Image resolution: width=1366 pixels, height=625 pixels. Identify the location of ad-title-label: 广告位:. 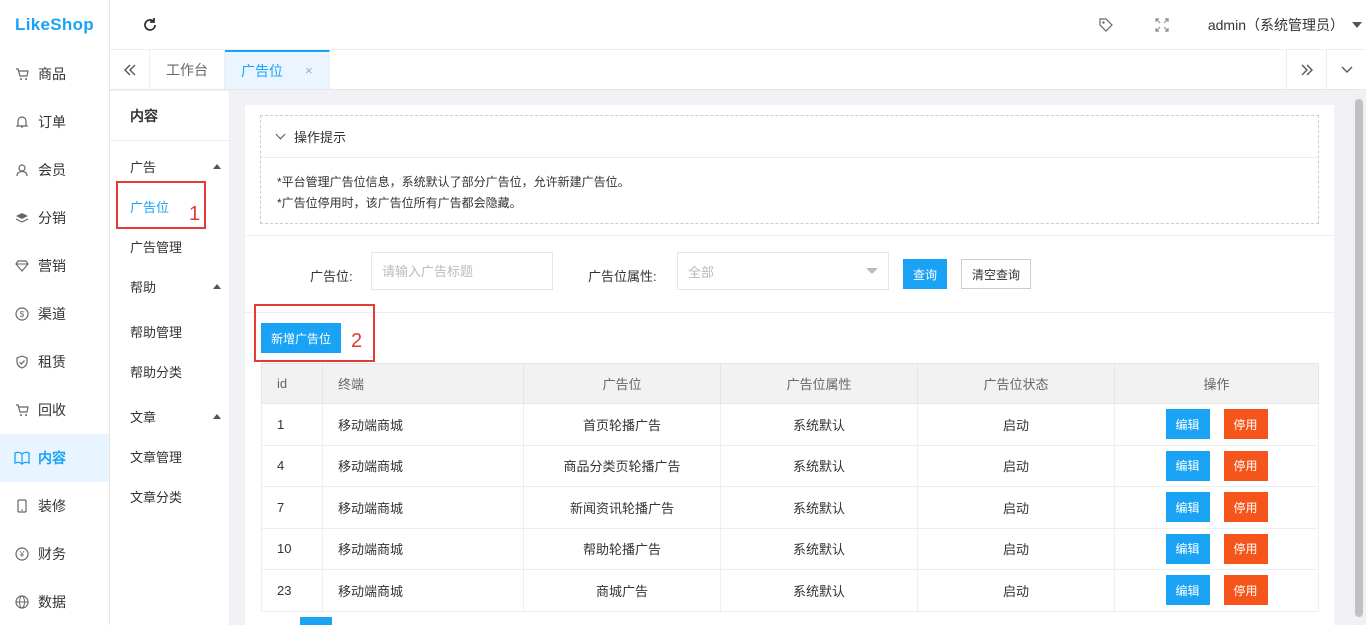
(331, 276).